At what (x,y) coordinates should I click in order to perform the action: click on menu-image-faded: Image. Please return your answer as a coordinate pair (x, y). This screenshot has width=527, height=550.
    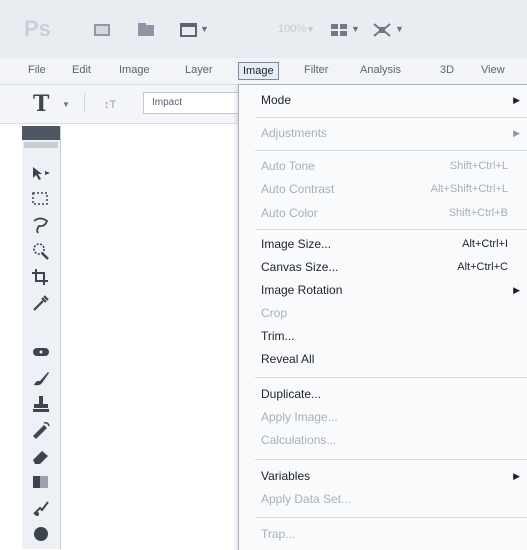
    Looking at the image, I should click on (134, 70).